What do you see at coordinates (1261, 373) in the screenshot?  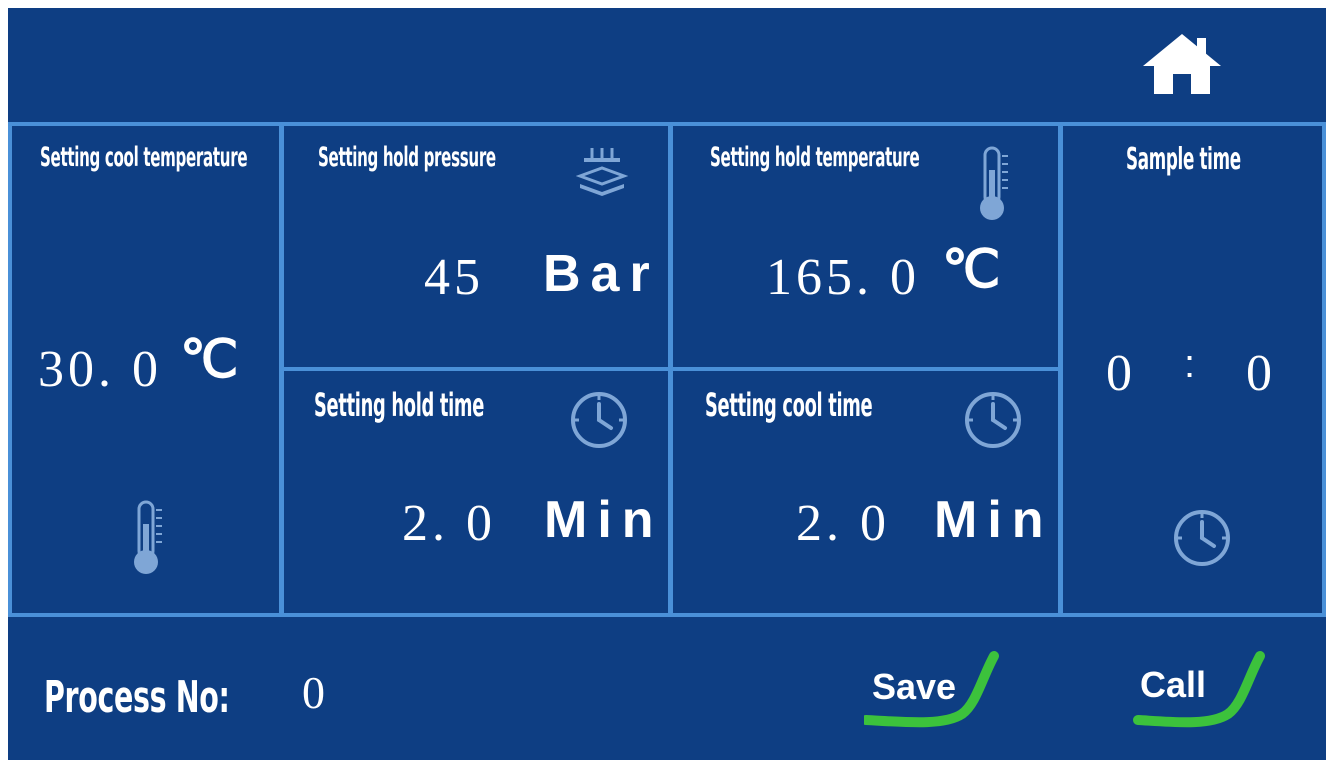 I see `sample-time-seconds: 0` at bounding box center [1261, 373].